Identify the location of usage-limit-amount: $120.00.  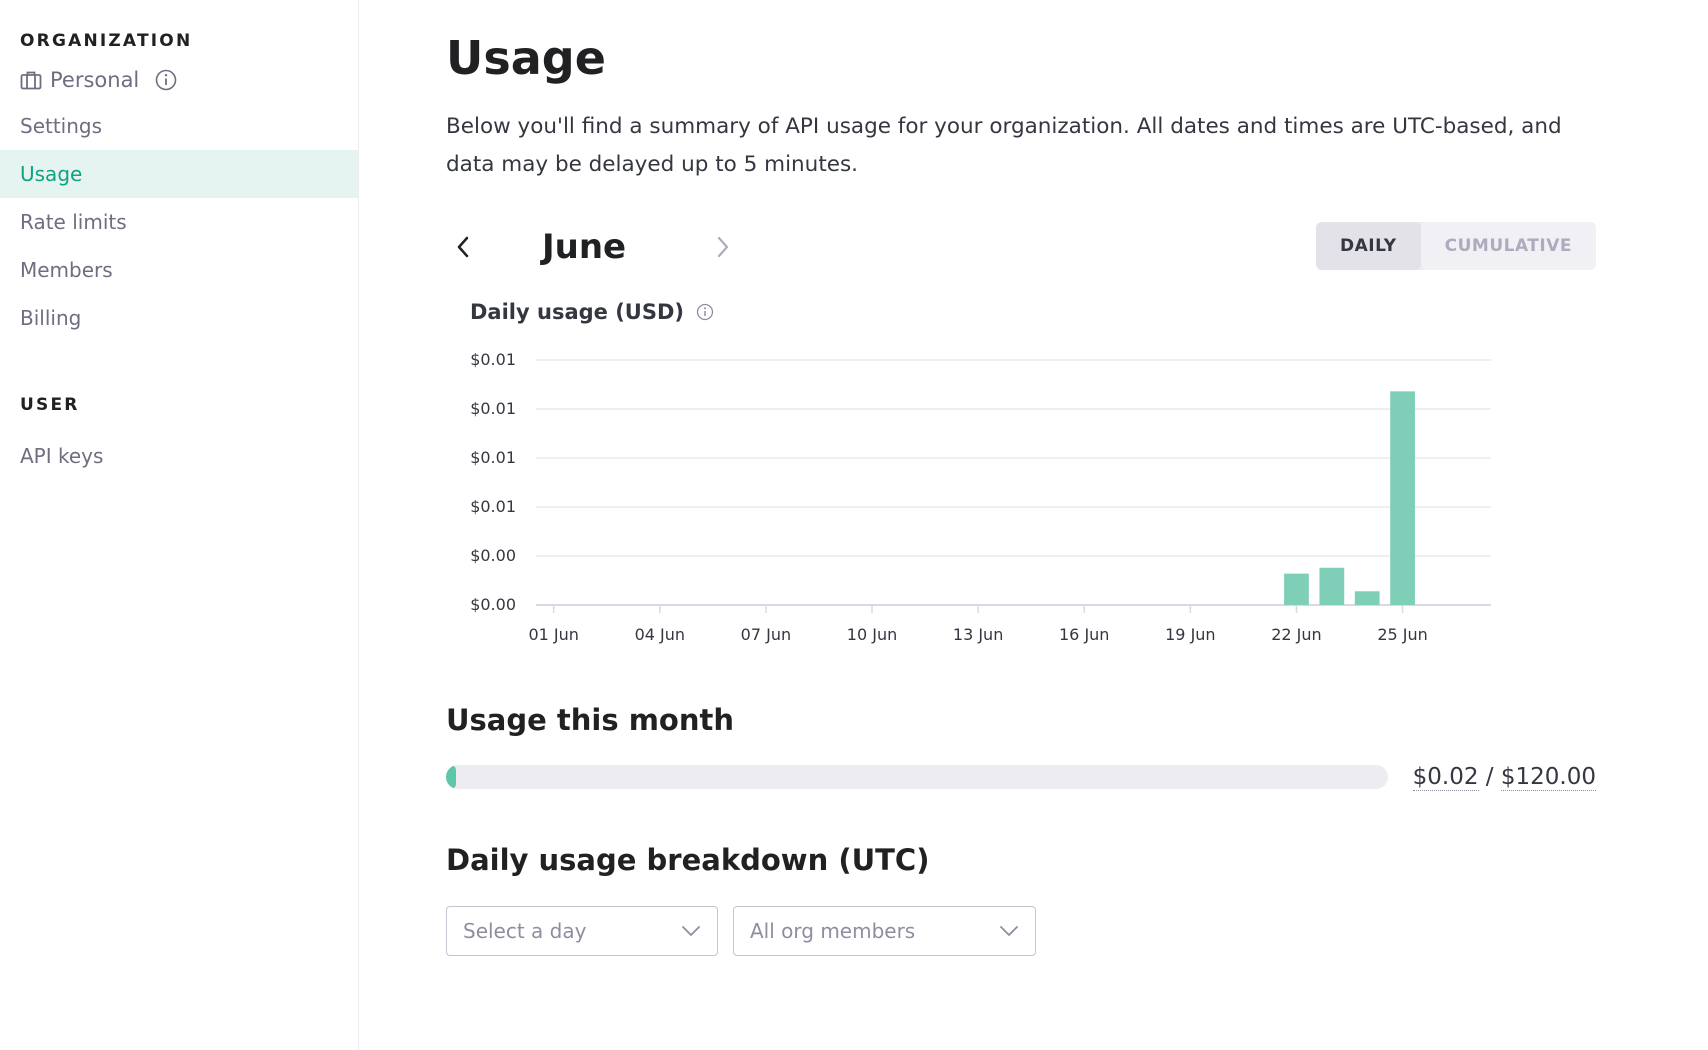
(1548, 777).